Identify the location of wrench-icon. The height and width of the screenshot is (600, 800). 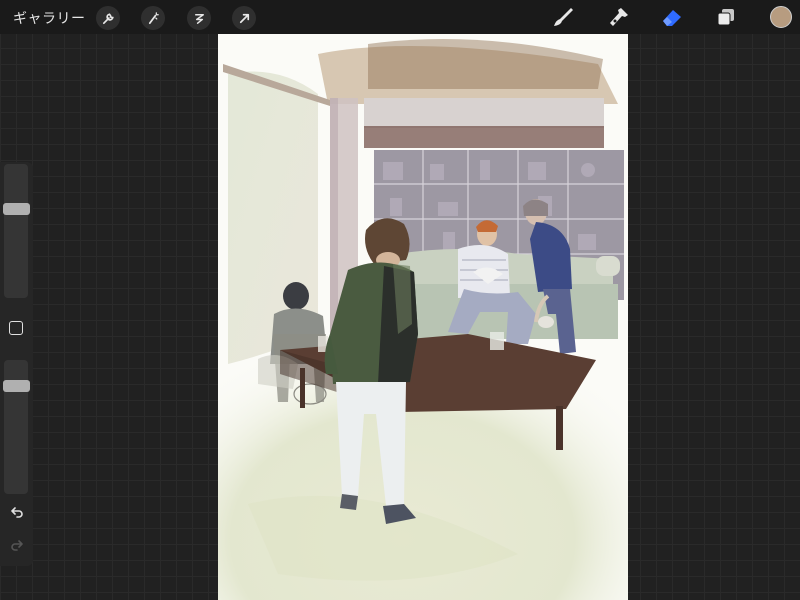
(108, 18).